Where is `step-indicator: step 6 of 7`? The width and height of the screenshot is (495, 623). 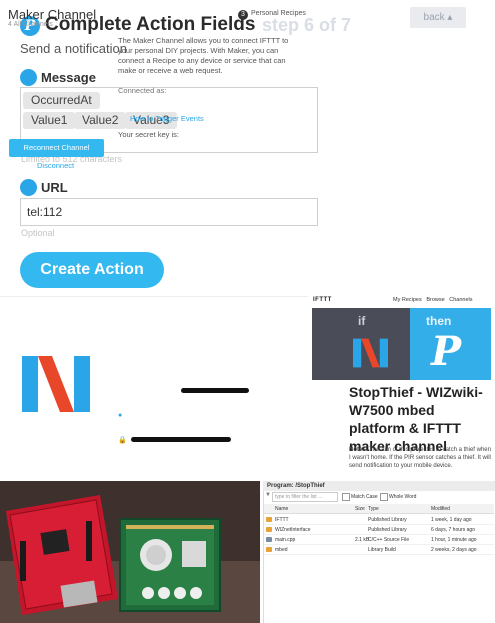 step-indicator: step 6 of 7 is located at coordinates (307, 25).